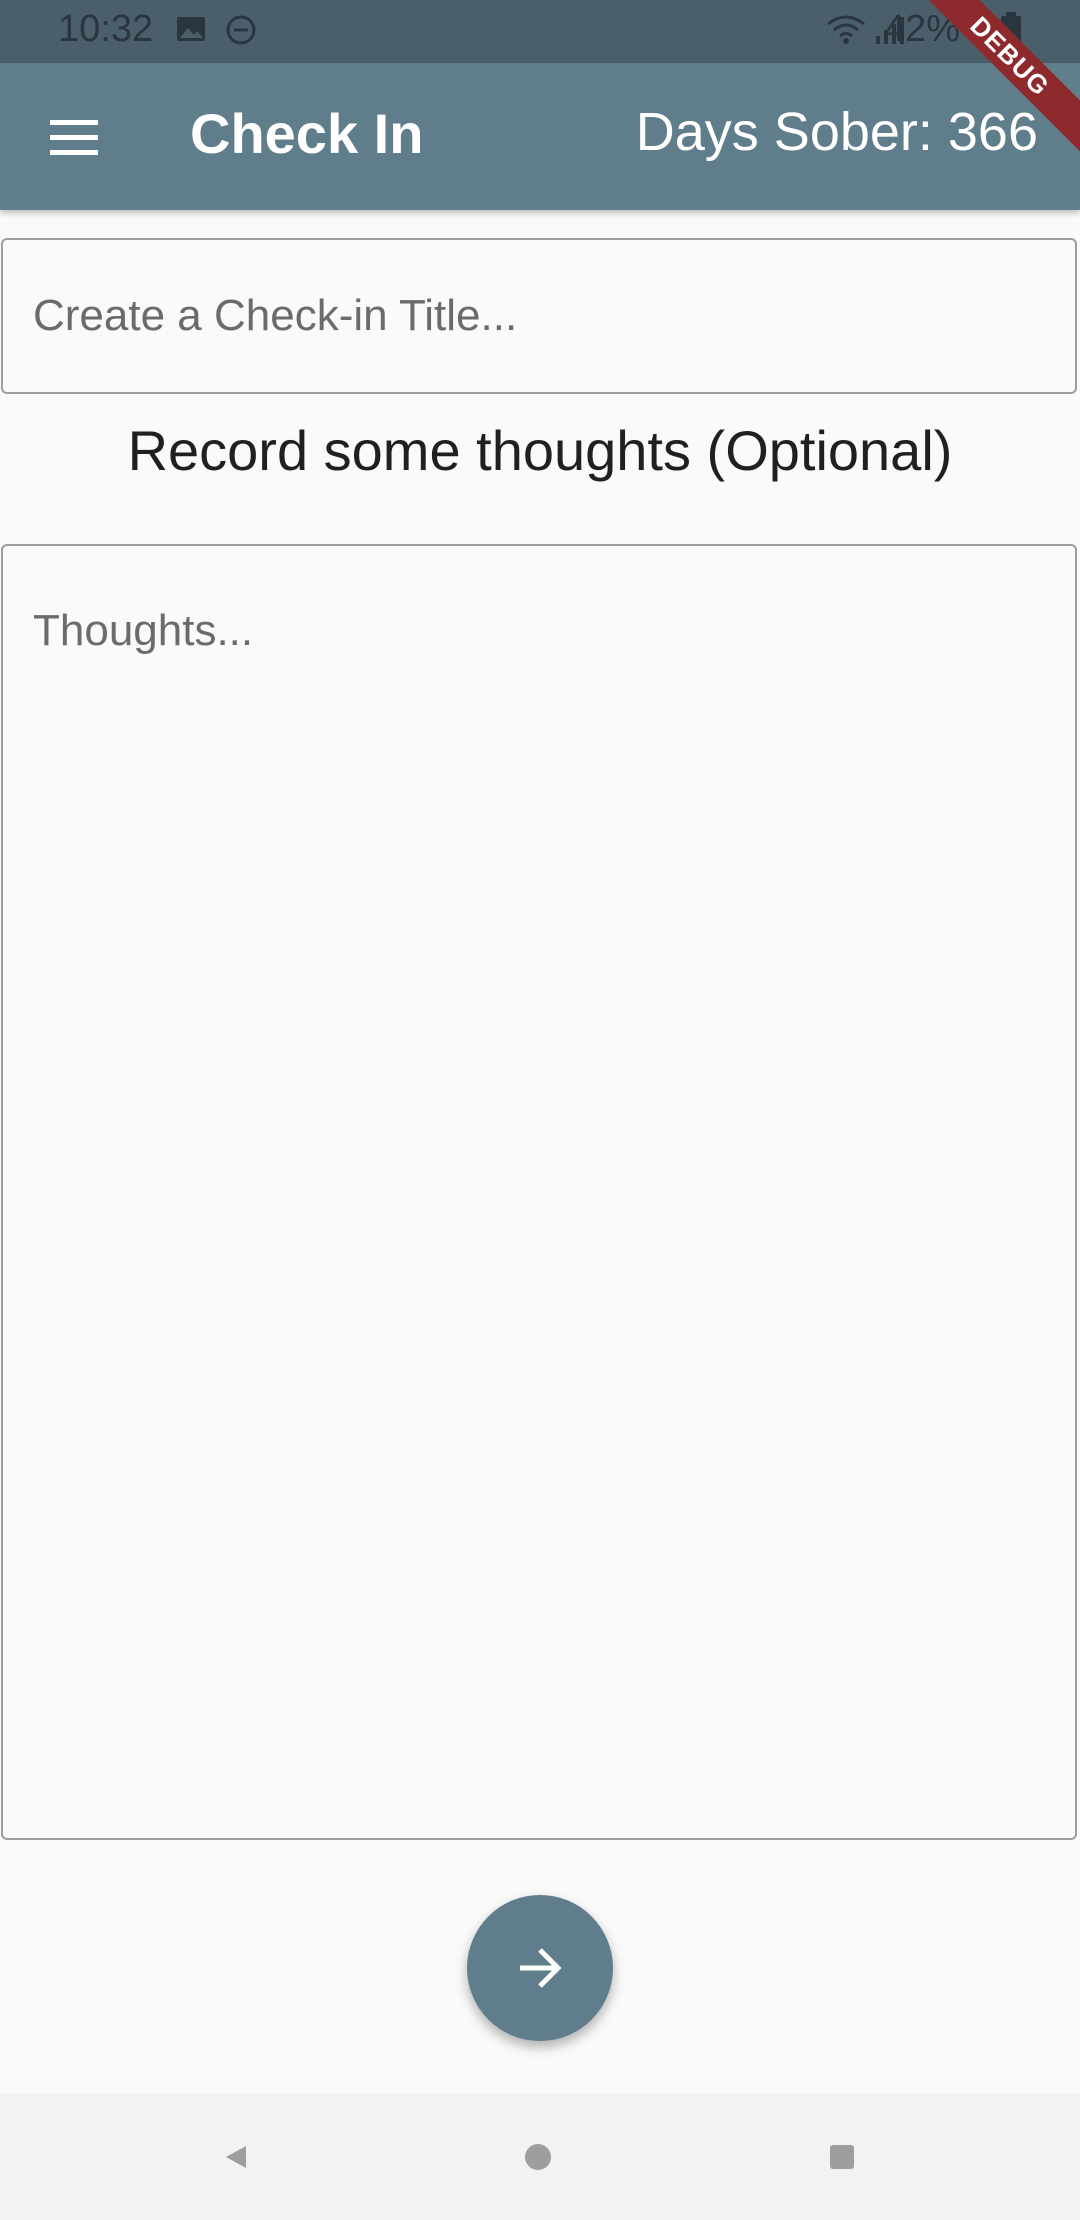 This screenshot has height=2220, width=1080. Describe the element at coordinates (106, 29) in the screenshot. I see `status-time: 10:32` at that location.